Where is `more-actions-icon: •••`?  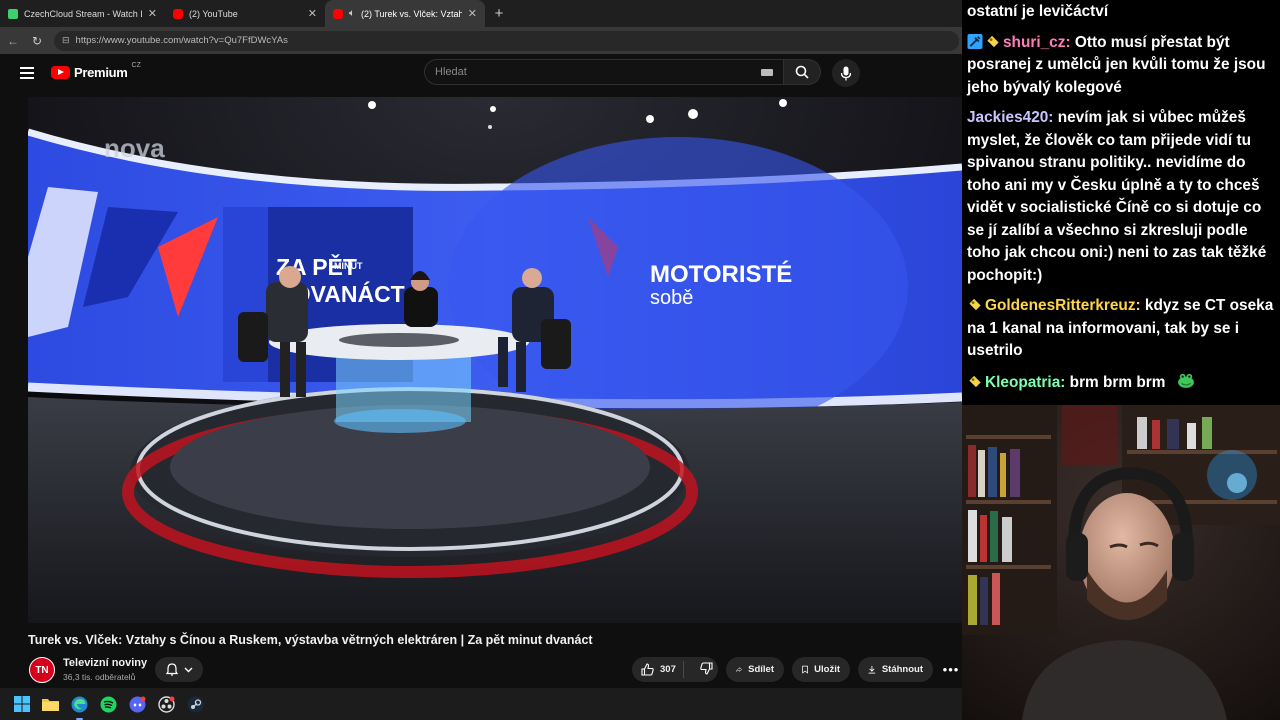
more-actions-icon: ••• is located at coordinates (951, 669).